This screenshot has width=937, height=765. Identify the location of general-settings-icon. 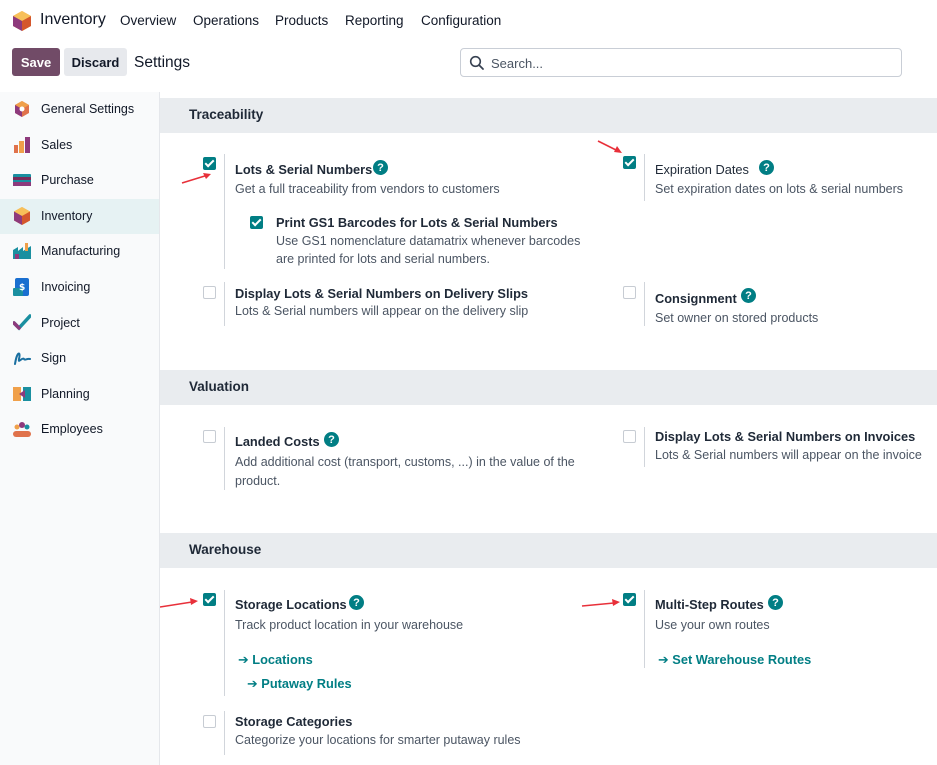
(22, 109).